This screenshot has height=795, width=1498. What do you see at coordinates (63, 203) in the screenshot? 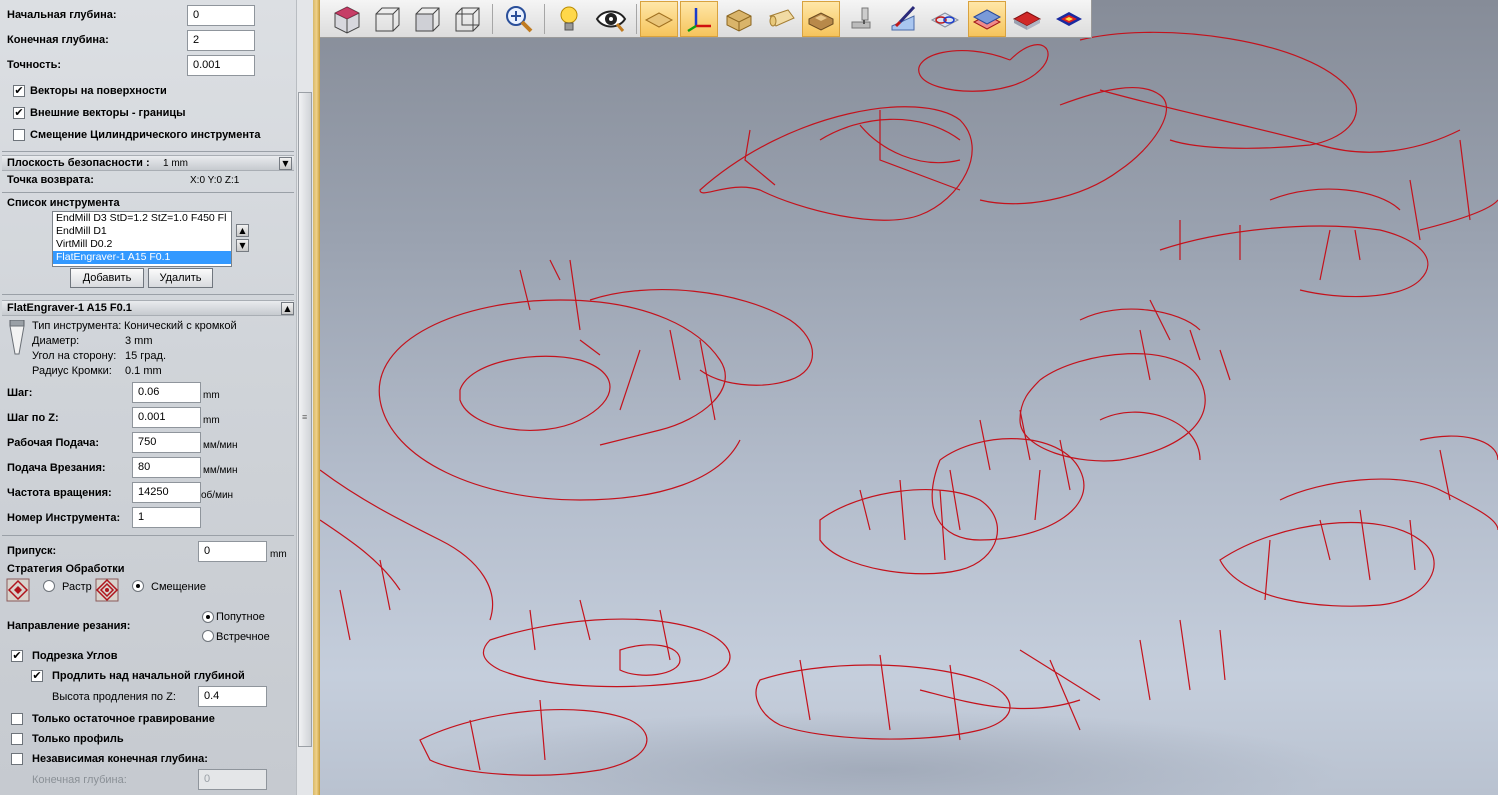
I see `tool-list-title: Список инструмента` at bounding box center [63, 203].